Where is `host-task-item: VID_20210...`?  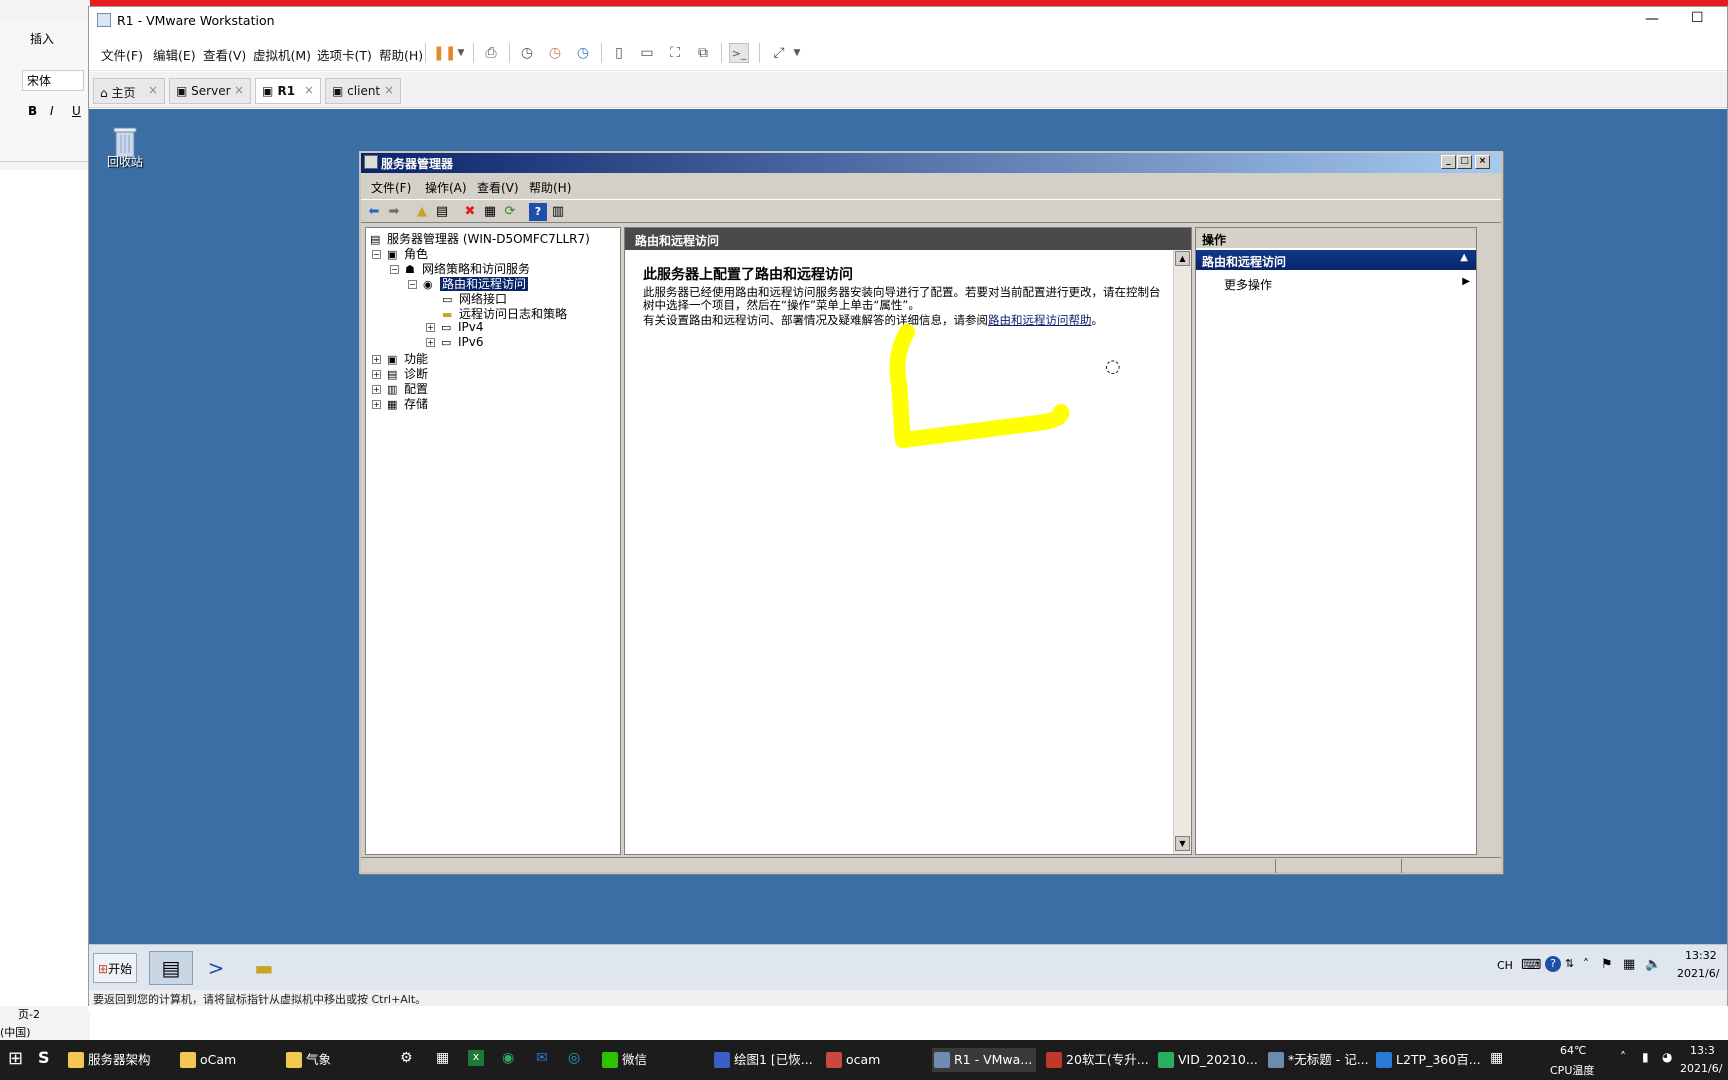
host-task-item: VID_20210... is located at coordinates (1207, 1060).